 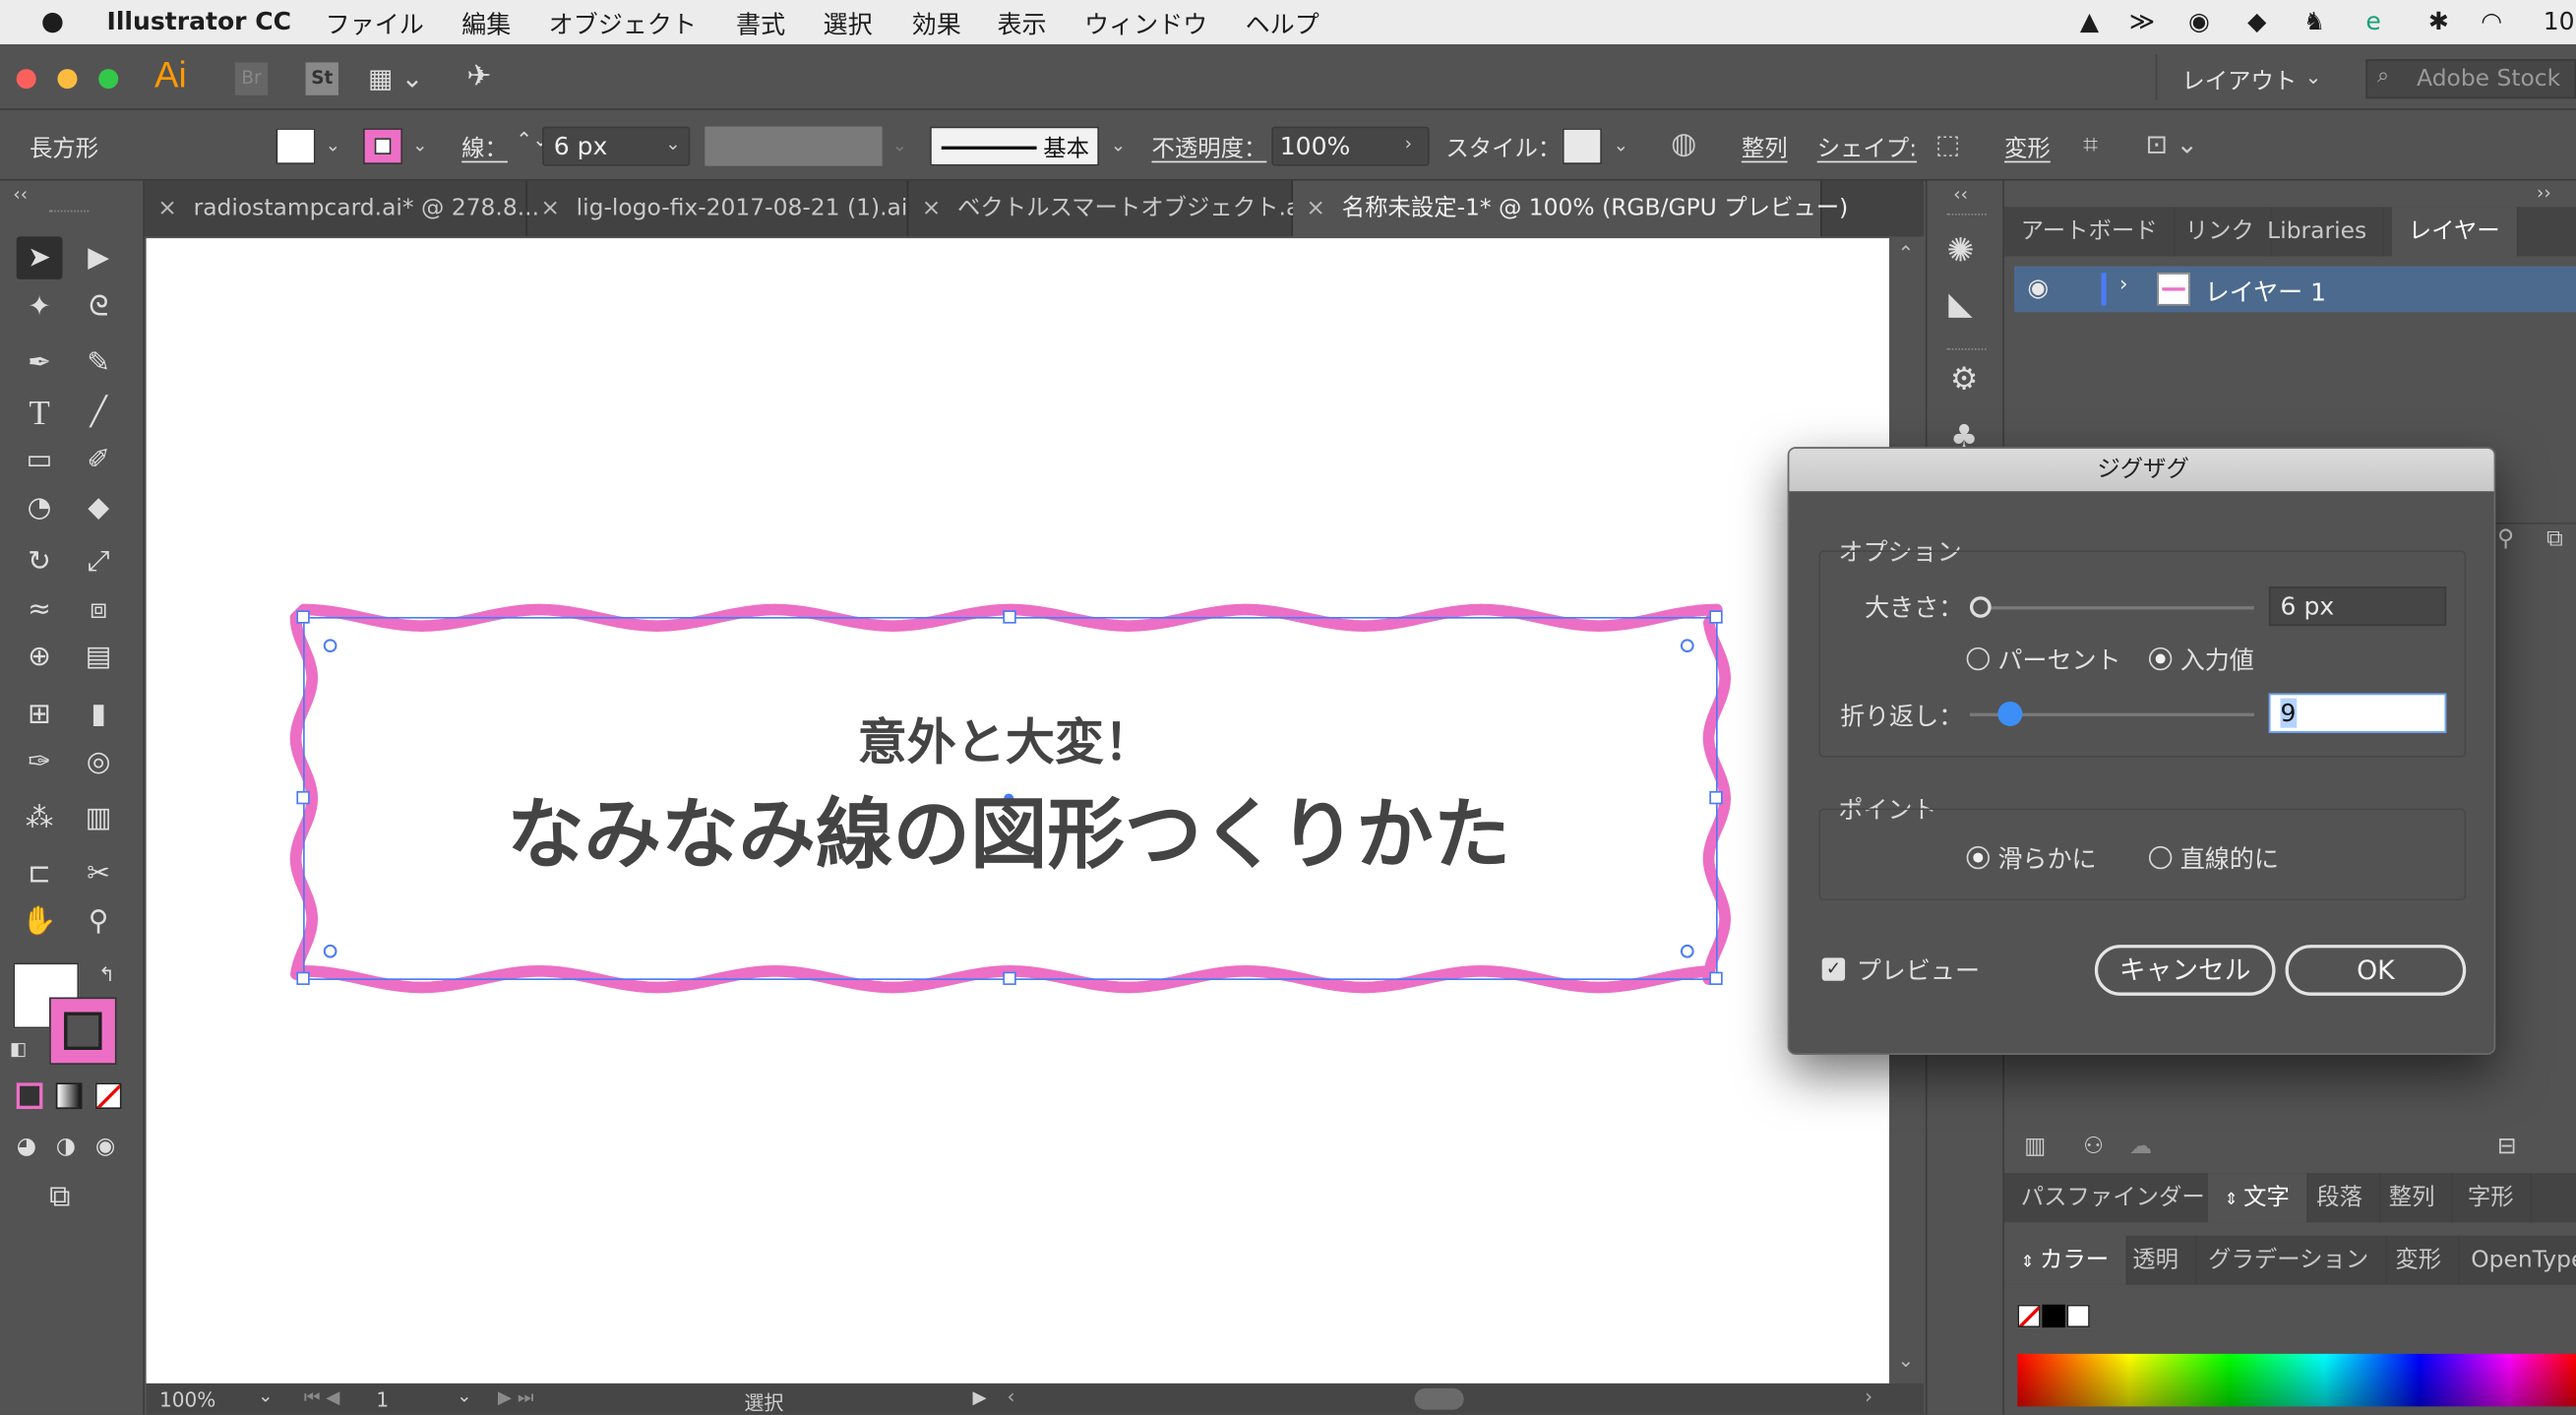 What do you see at coordinates (2295, 289) in the screenshot?
I see `layer-row: ◉ › レイヤー 1` at bounding box center [2295, 289].